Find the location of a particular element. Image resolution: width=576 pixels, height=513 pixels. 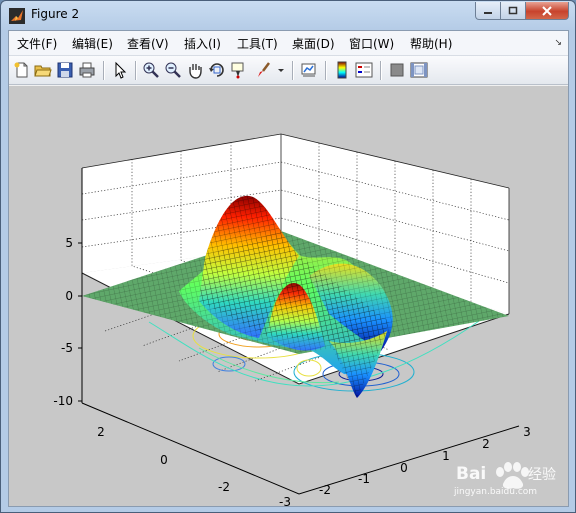

baidu-watermark: Bai 经验 jingyan.baidu.com is located at coordinates (502, 479).